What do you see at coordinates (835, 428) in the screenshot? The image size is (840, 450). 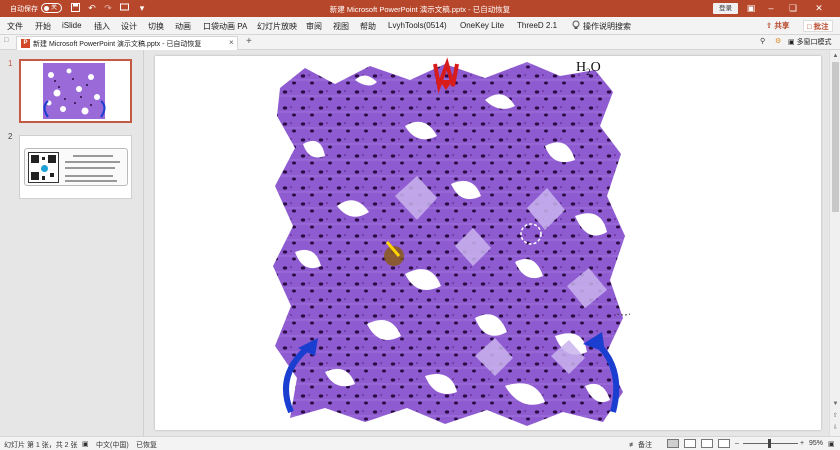 I see `next-slide-icon: ⇩` at bounding box center [835, 428].